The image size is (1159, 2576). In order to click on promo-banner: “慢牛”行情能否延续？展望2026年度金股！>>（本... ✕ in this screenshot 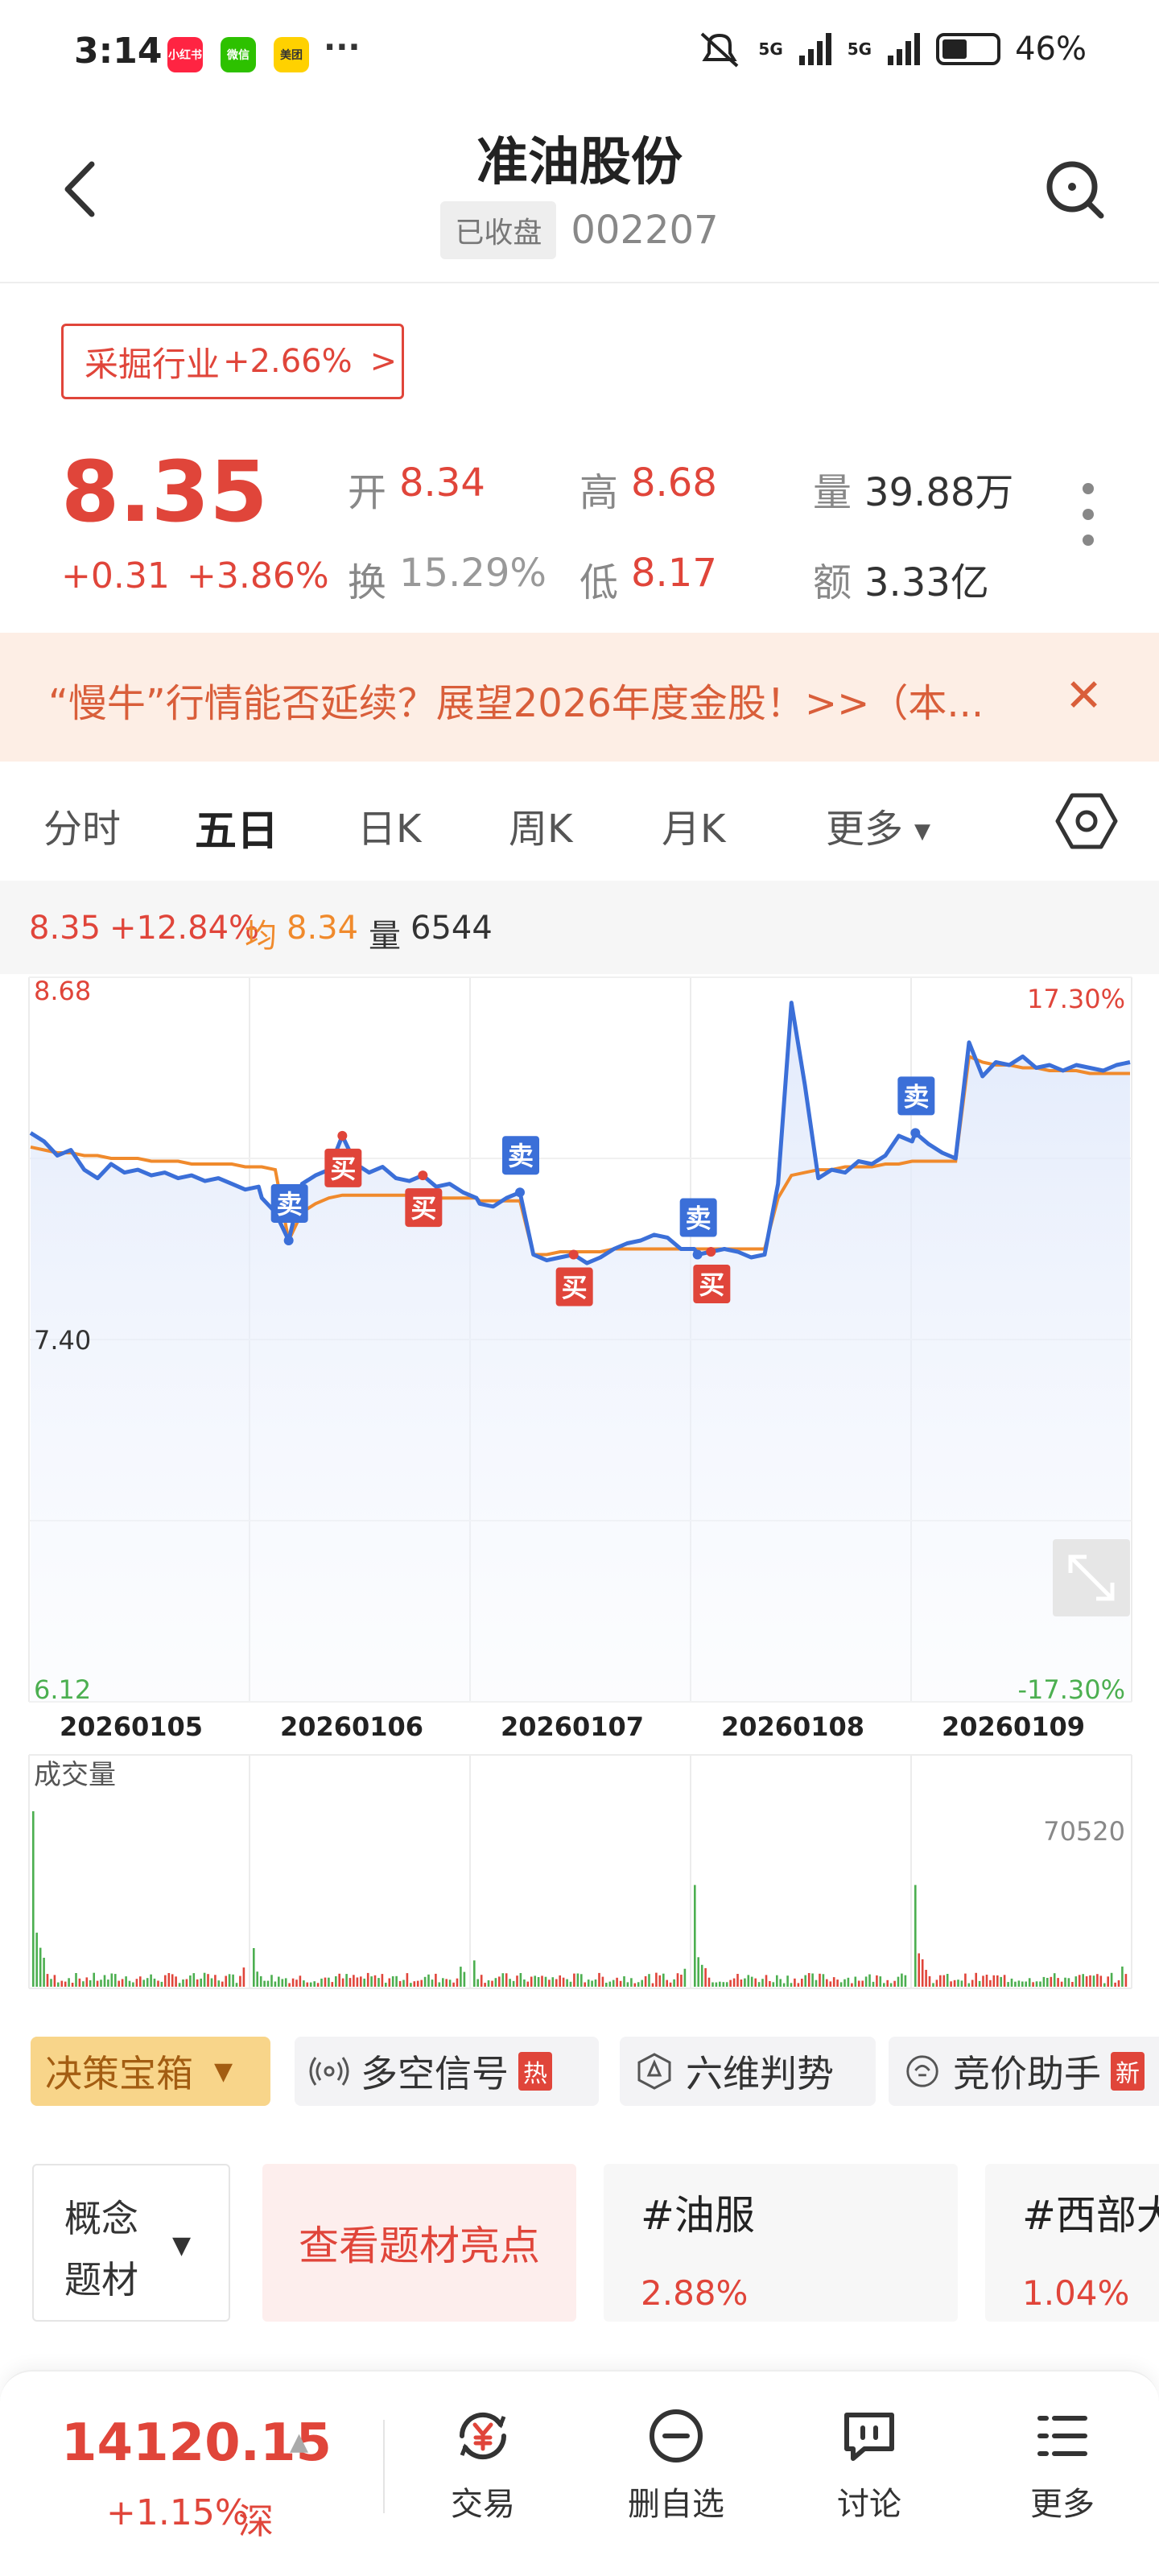, I will do `click(579, 697)`.